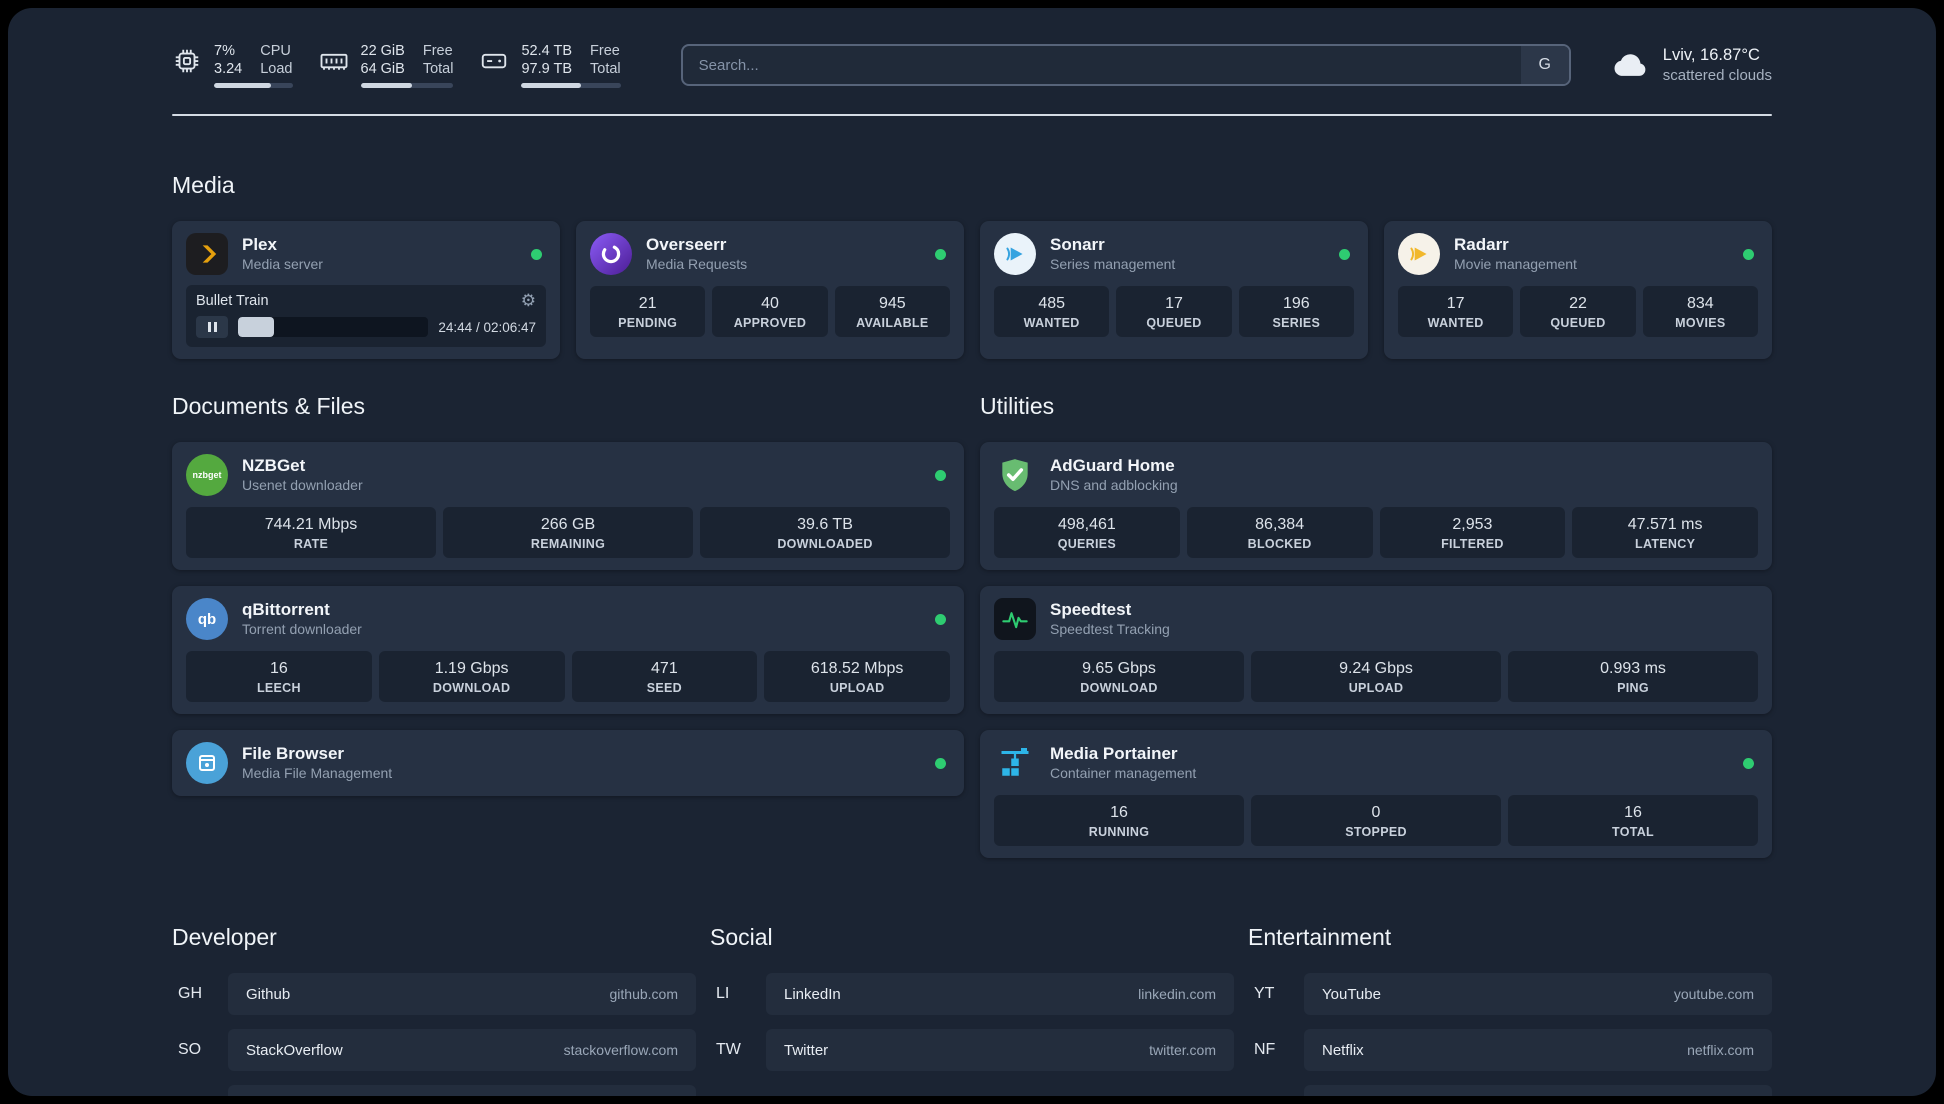 The width and height of the screenshot is (1944, 1104). Describe the element at coordinates (279, 676) in the screenshot. I see `stat-leech: 16 LEECH` at that location.